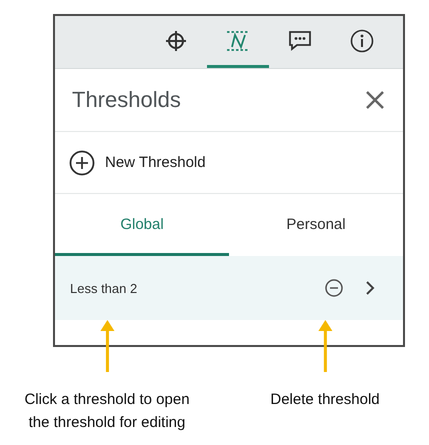  Describe the element at coordinates (316, 225) in the screenshot. I see `tab: Personal` at that location.